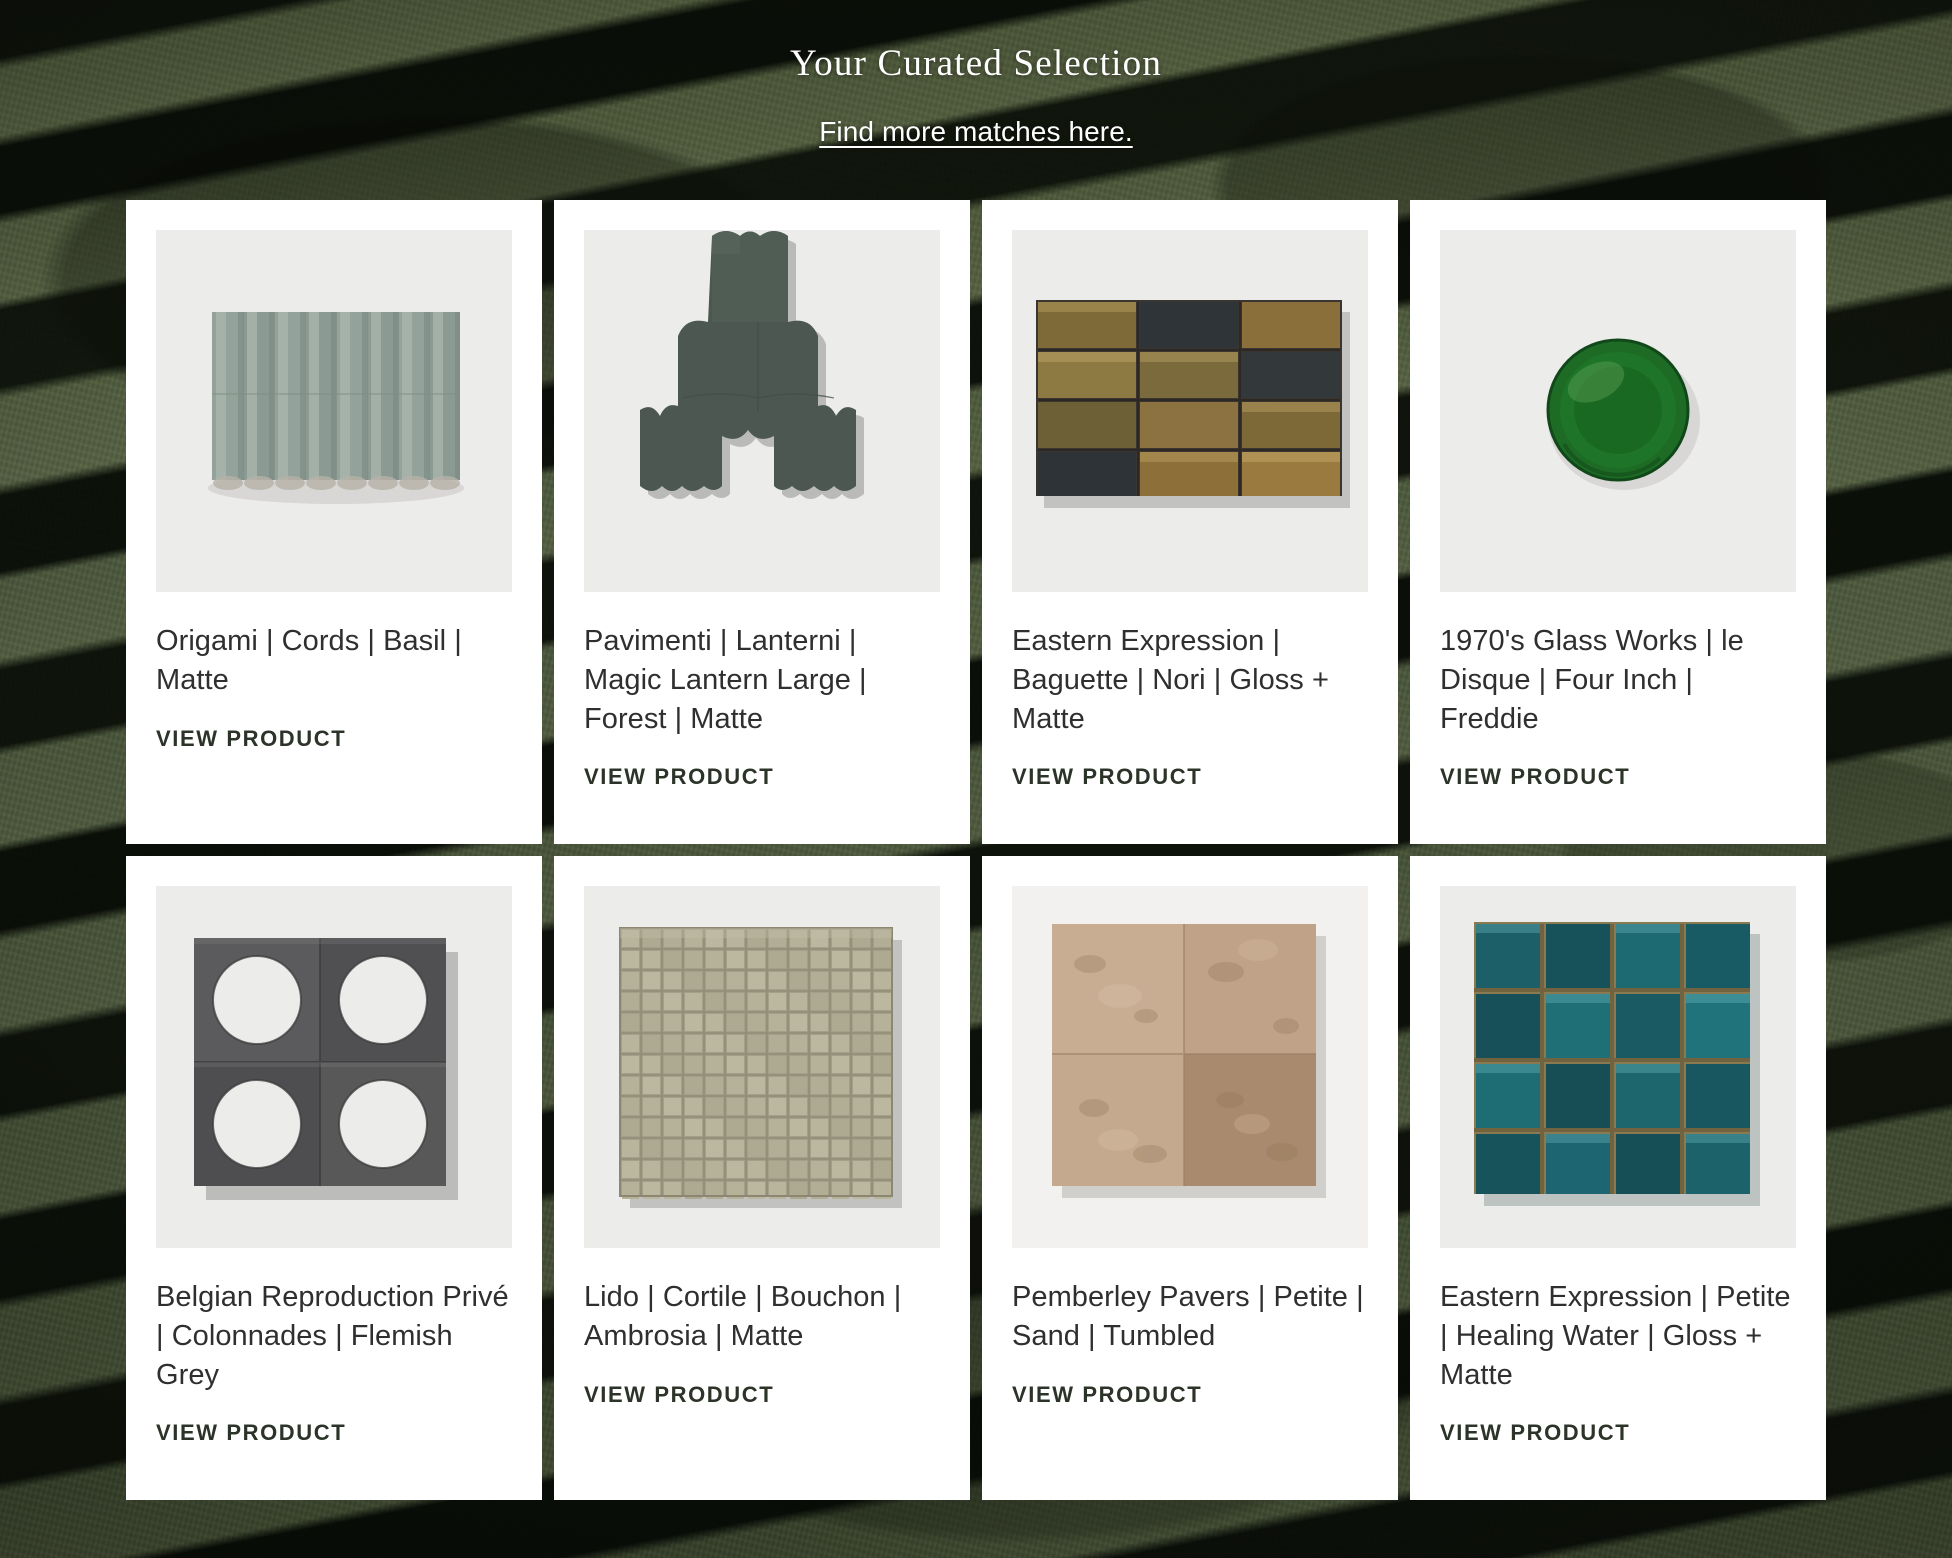  What do you see at coordinates (309, 660) in the screenshot?
I see `product-title: Origami | Cords | Basil | Matte` at bounding box center [309, 660].